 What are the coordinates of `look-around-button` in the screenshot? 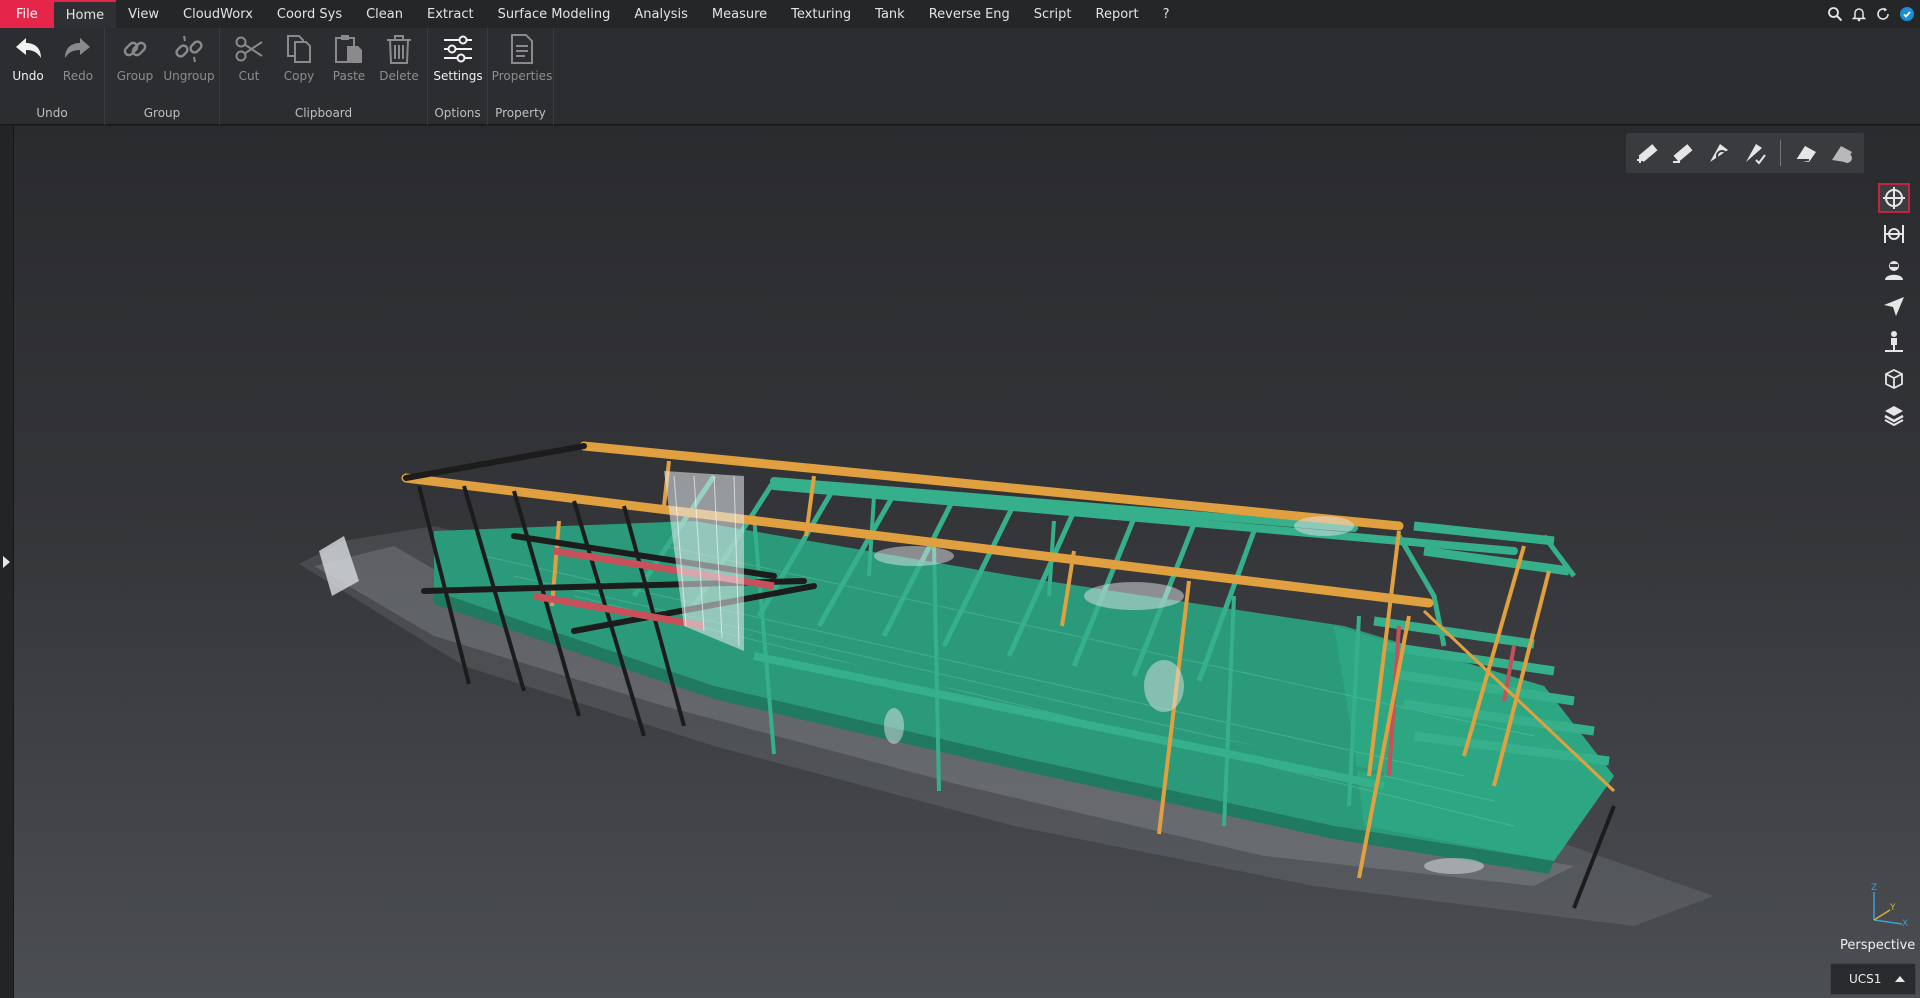 It's located at (1894, 270).